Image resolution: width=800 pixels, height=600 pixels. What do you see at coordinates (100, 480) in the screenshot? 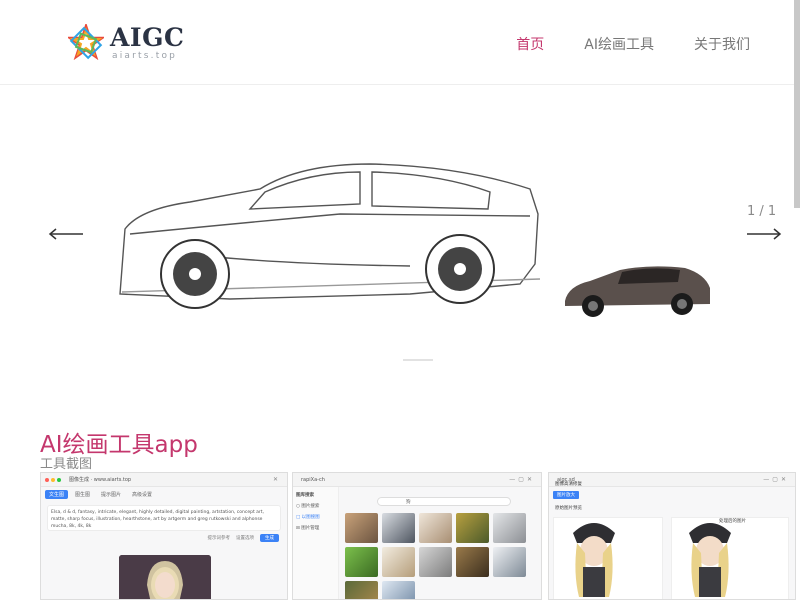
I see `window-title: 图像生成 · www.aiarts.top` at bounding box center [100, 480].